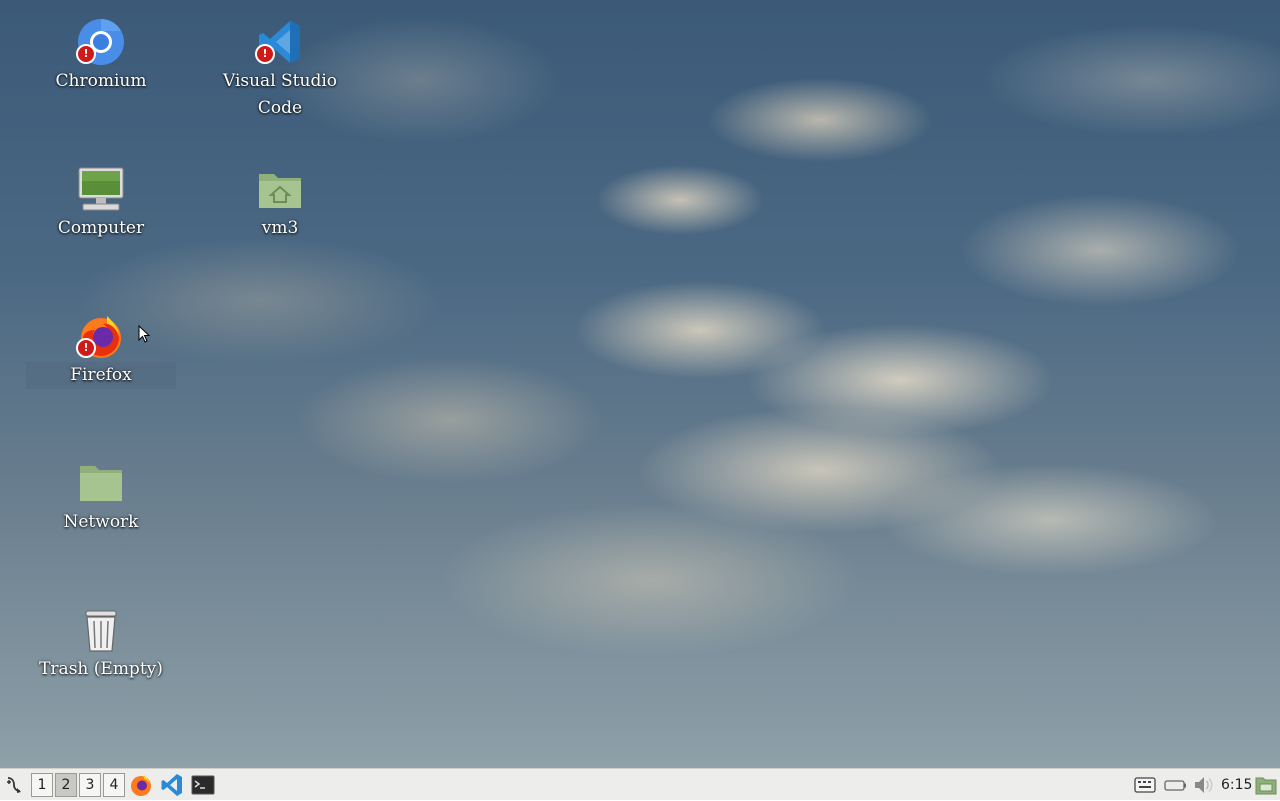 The height and width of the screenshot is (801, 1280). Describe the element at coordinates (280, 189) in the screenshot. I see `home-folder-icon` at that location.